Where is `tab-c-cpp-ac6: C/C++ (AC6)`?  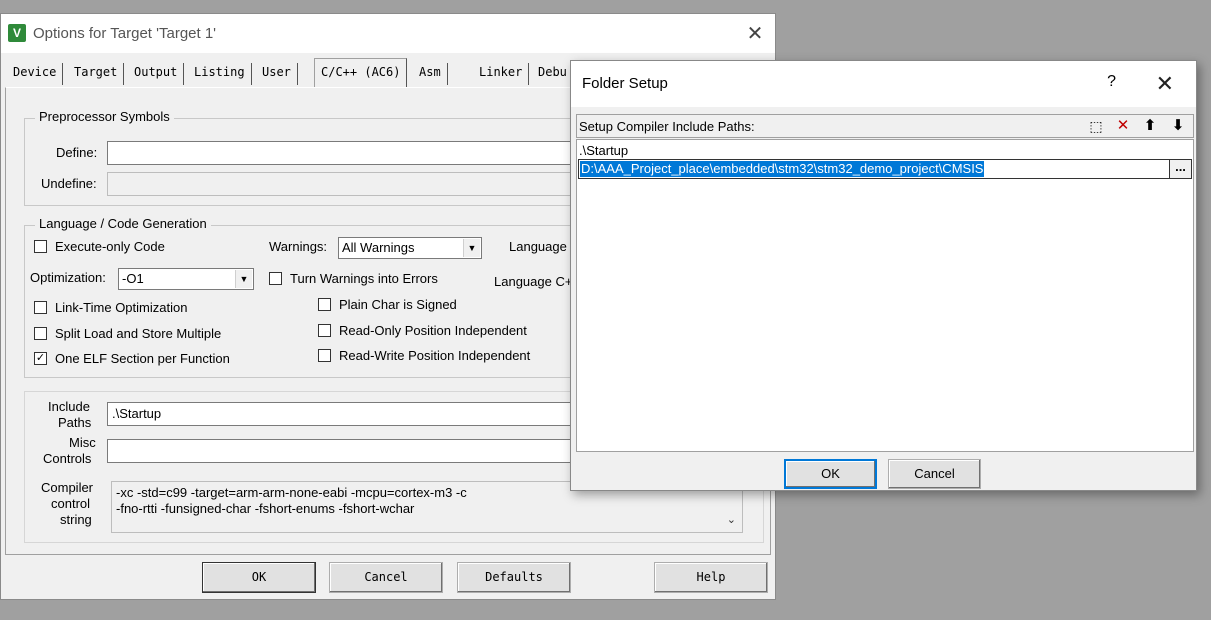 tab-c-cpp-ac6: C/C++ (AC6) is located at coordinates (361, 72).